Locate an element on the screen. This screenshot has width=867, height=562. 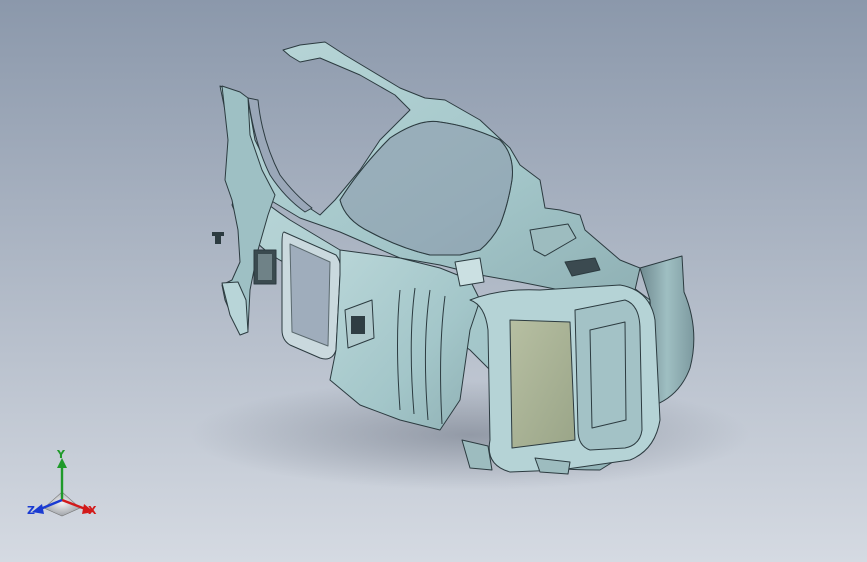
x-axis-label: X is located at coordinates (92, 510).